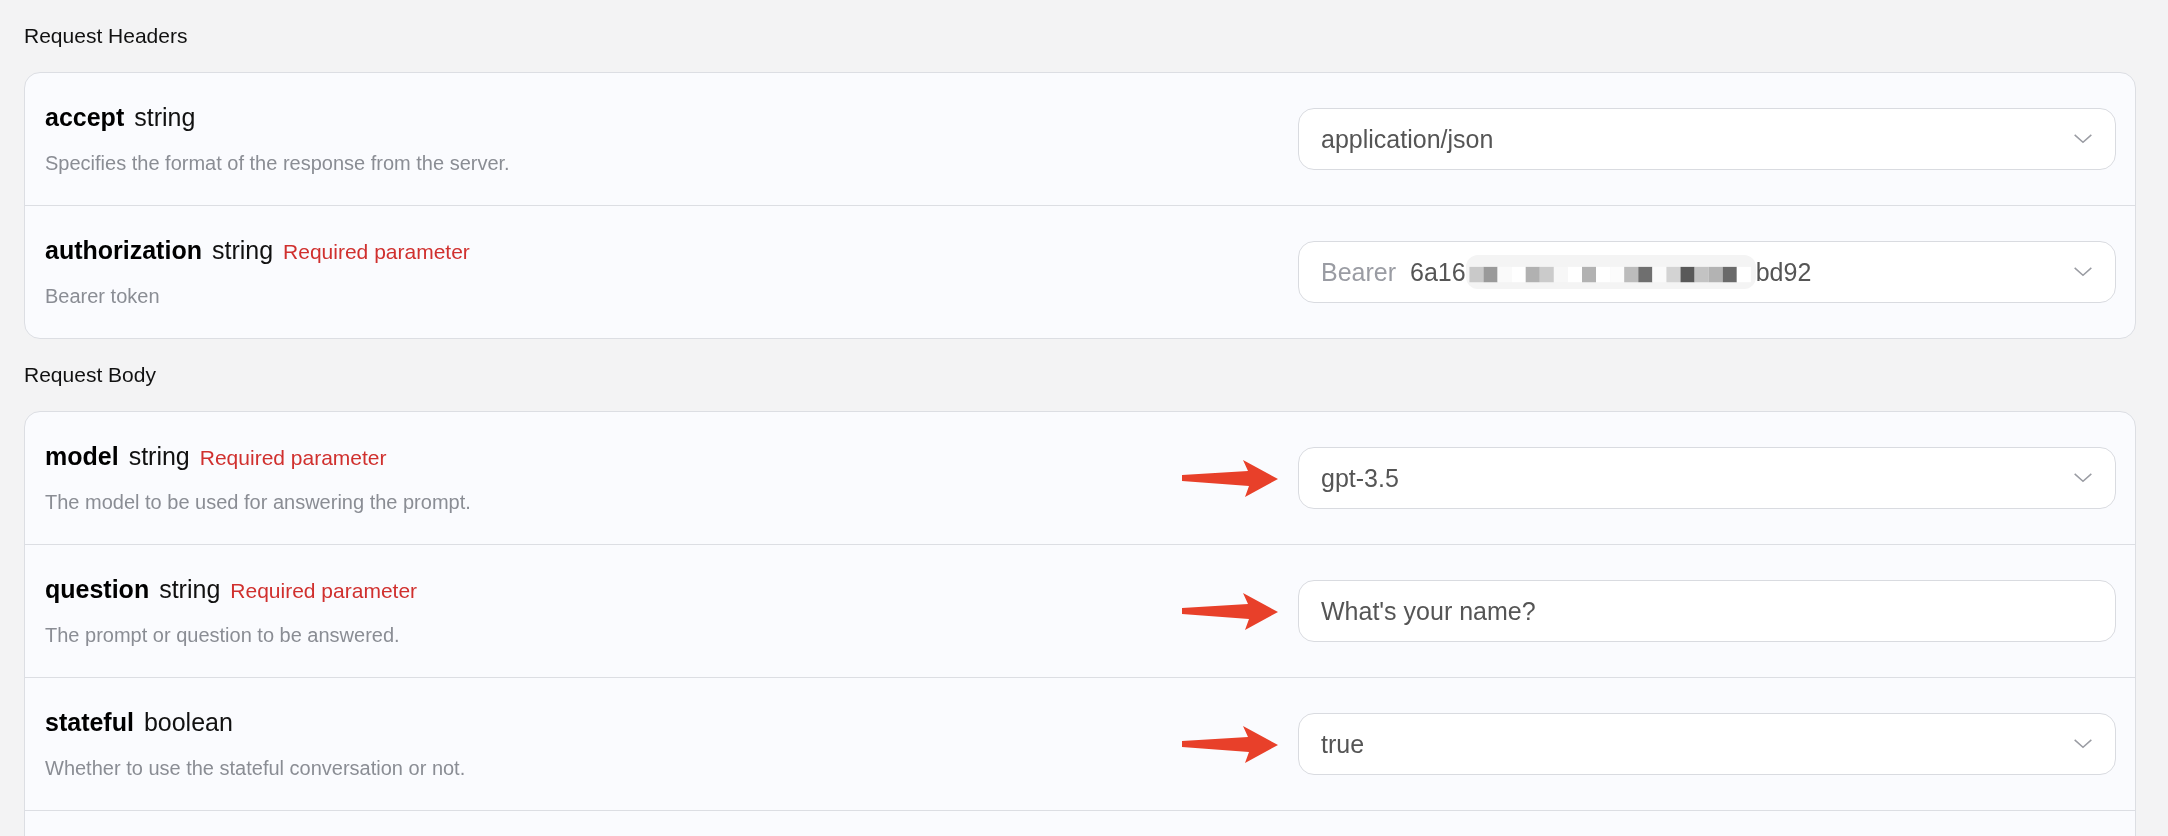 The height and width of the screenshot is (836, 2168). Describe the element at coordinates (1343, 744) in the screenshot. I see `field-value: true` at that location.